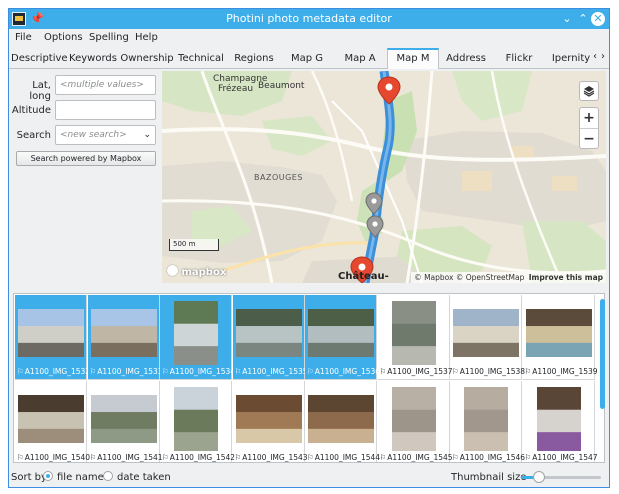 Image resolution: width=619 pixels, height=494 pixels. What do you see at coordinates (589, 118) in the screenshot?
I see `zoom-in-button: +` at bounding box center [589, 118].